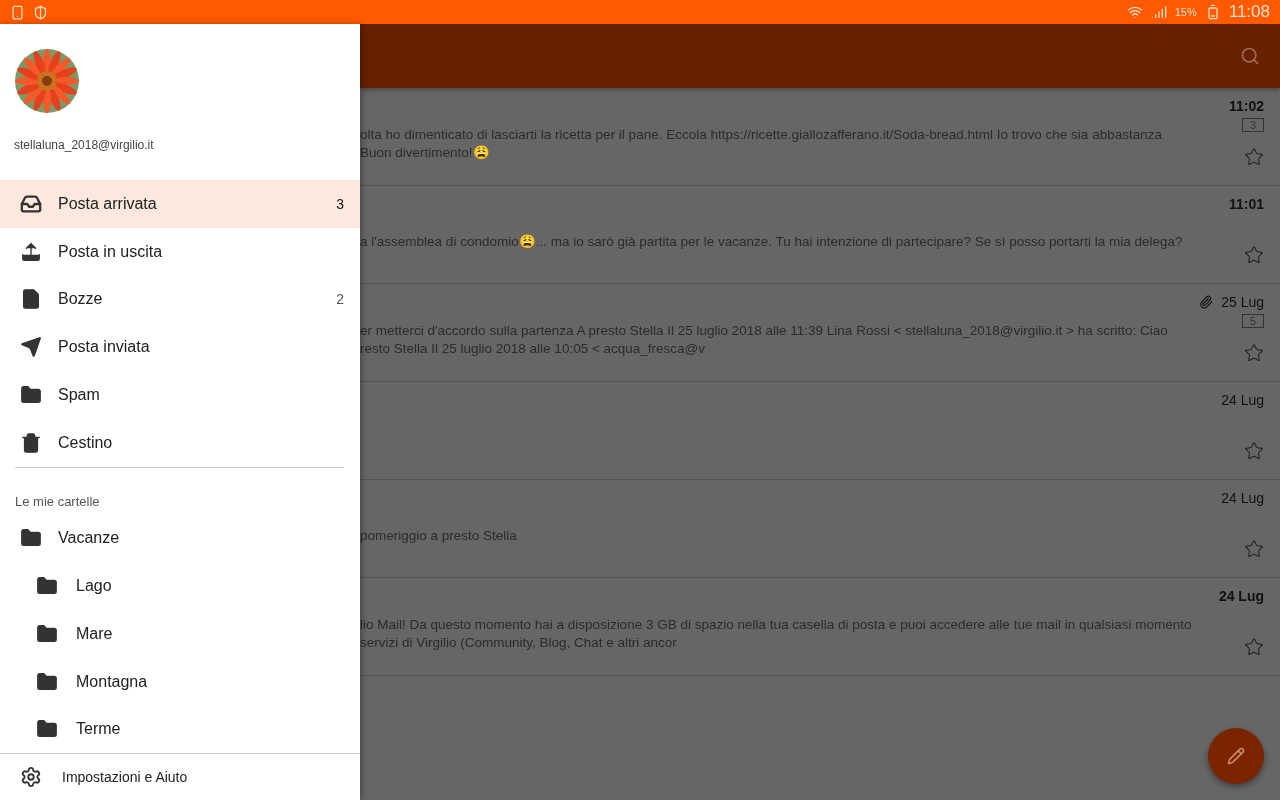 This screenshot has width=1280, height=800. I want to click on drawer-item-label: Cestino, so click(86, 442).